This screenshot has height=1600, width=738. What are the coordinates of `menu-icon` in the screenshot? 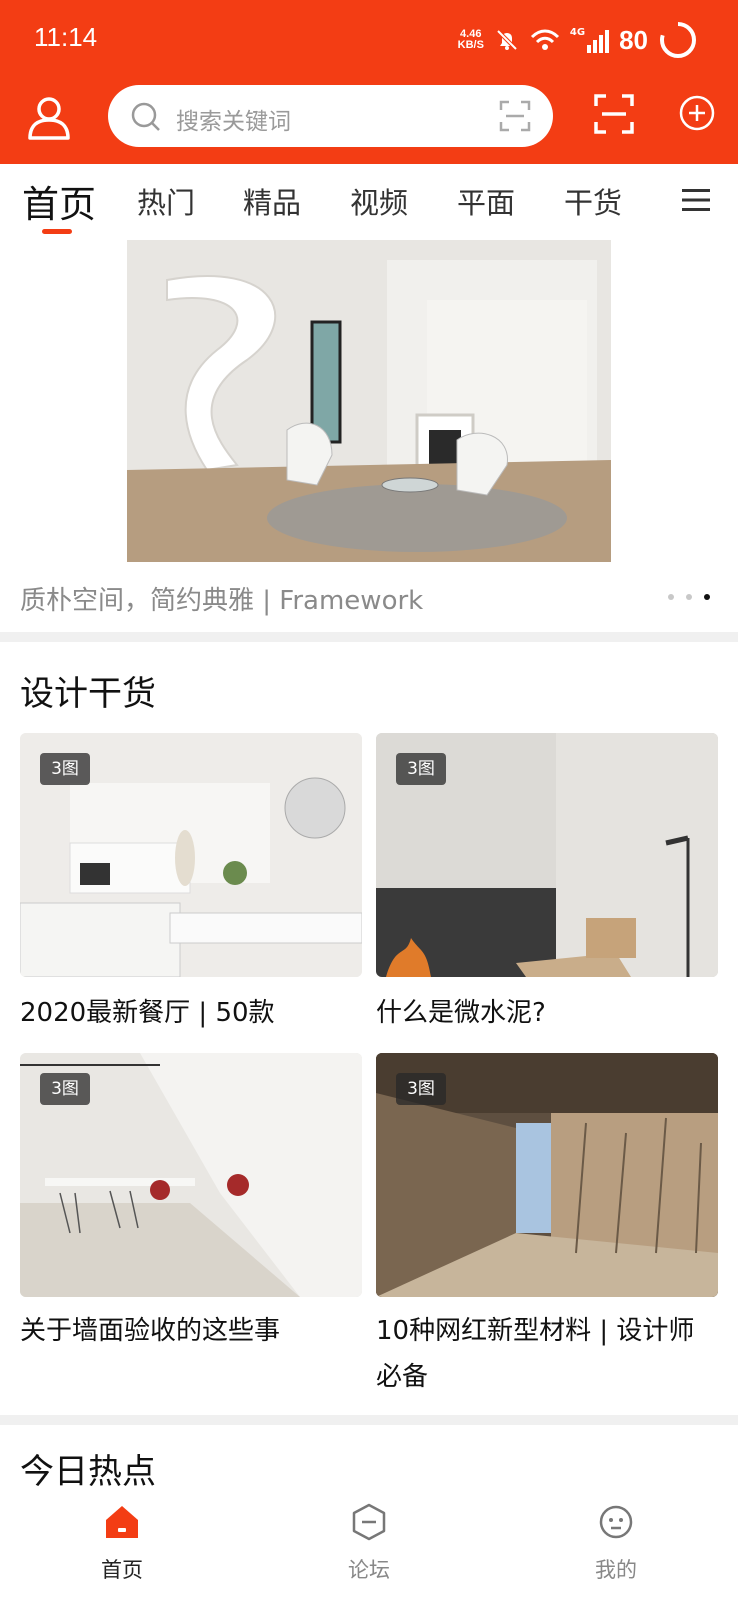 It's located at (696, 200).